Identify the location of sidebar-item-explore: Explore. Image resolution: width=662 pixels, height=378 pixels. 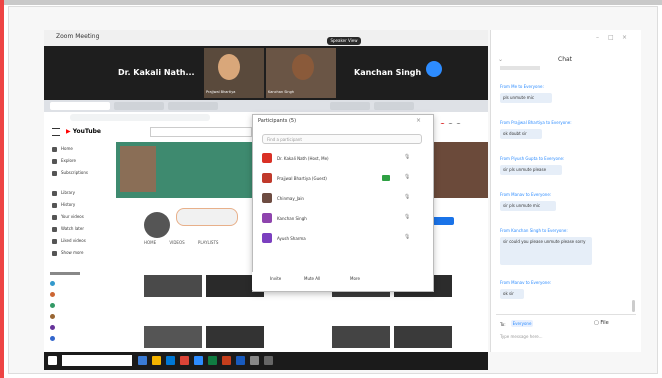
(64, 161).